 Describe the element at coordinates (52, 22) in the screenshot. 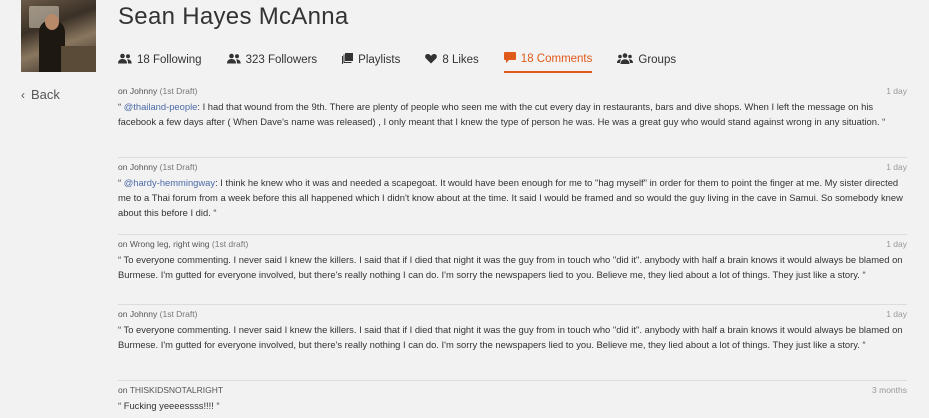

I see `avatar-head` at that location.